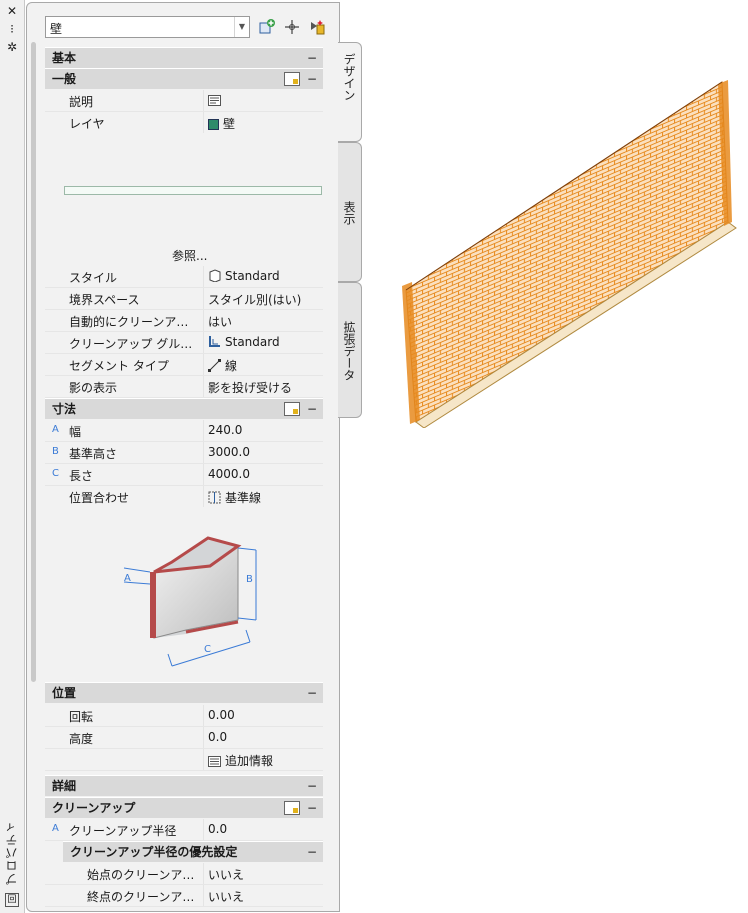  What do you see at coordinates (184, 475) in the screenshot?
I see `property-row-length: C 長さ 4000.0` at bounding box center [184, 475].